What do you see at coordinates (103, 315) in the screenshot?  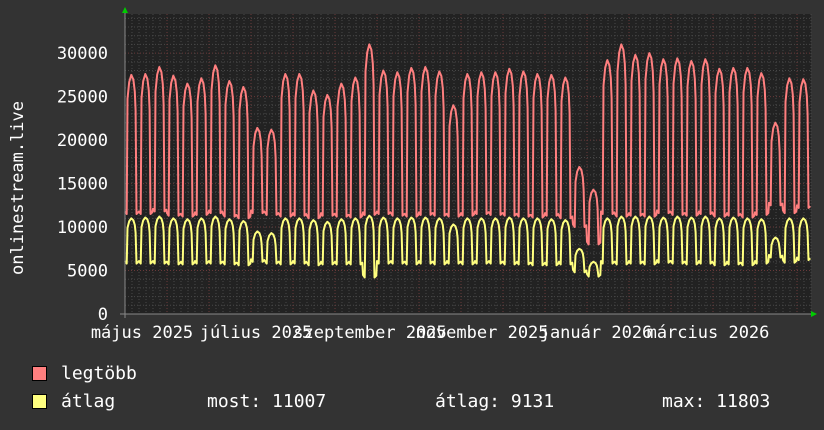 I see `y-tick-label: 0` at bounding box center [103, 315].